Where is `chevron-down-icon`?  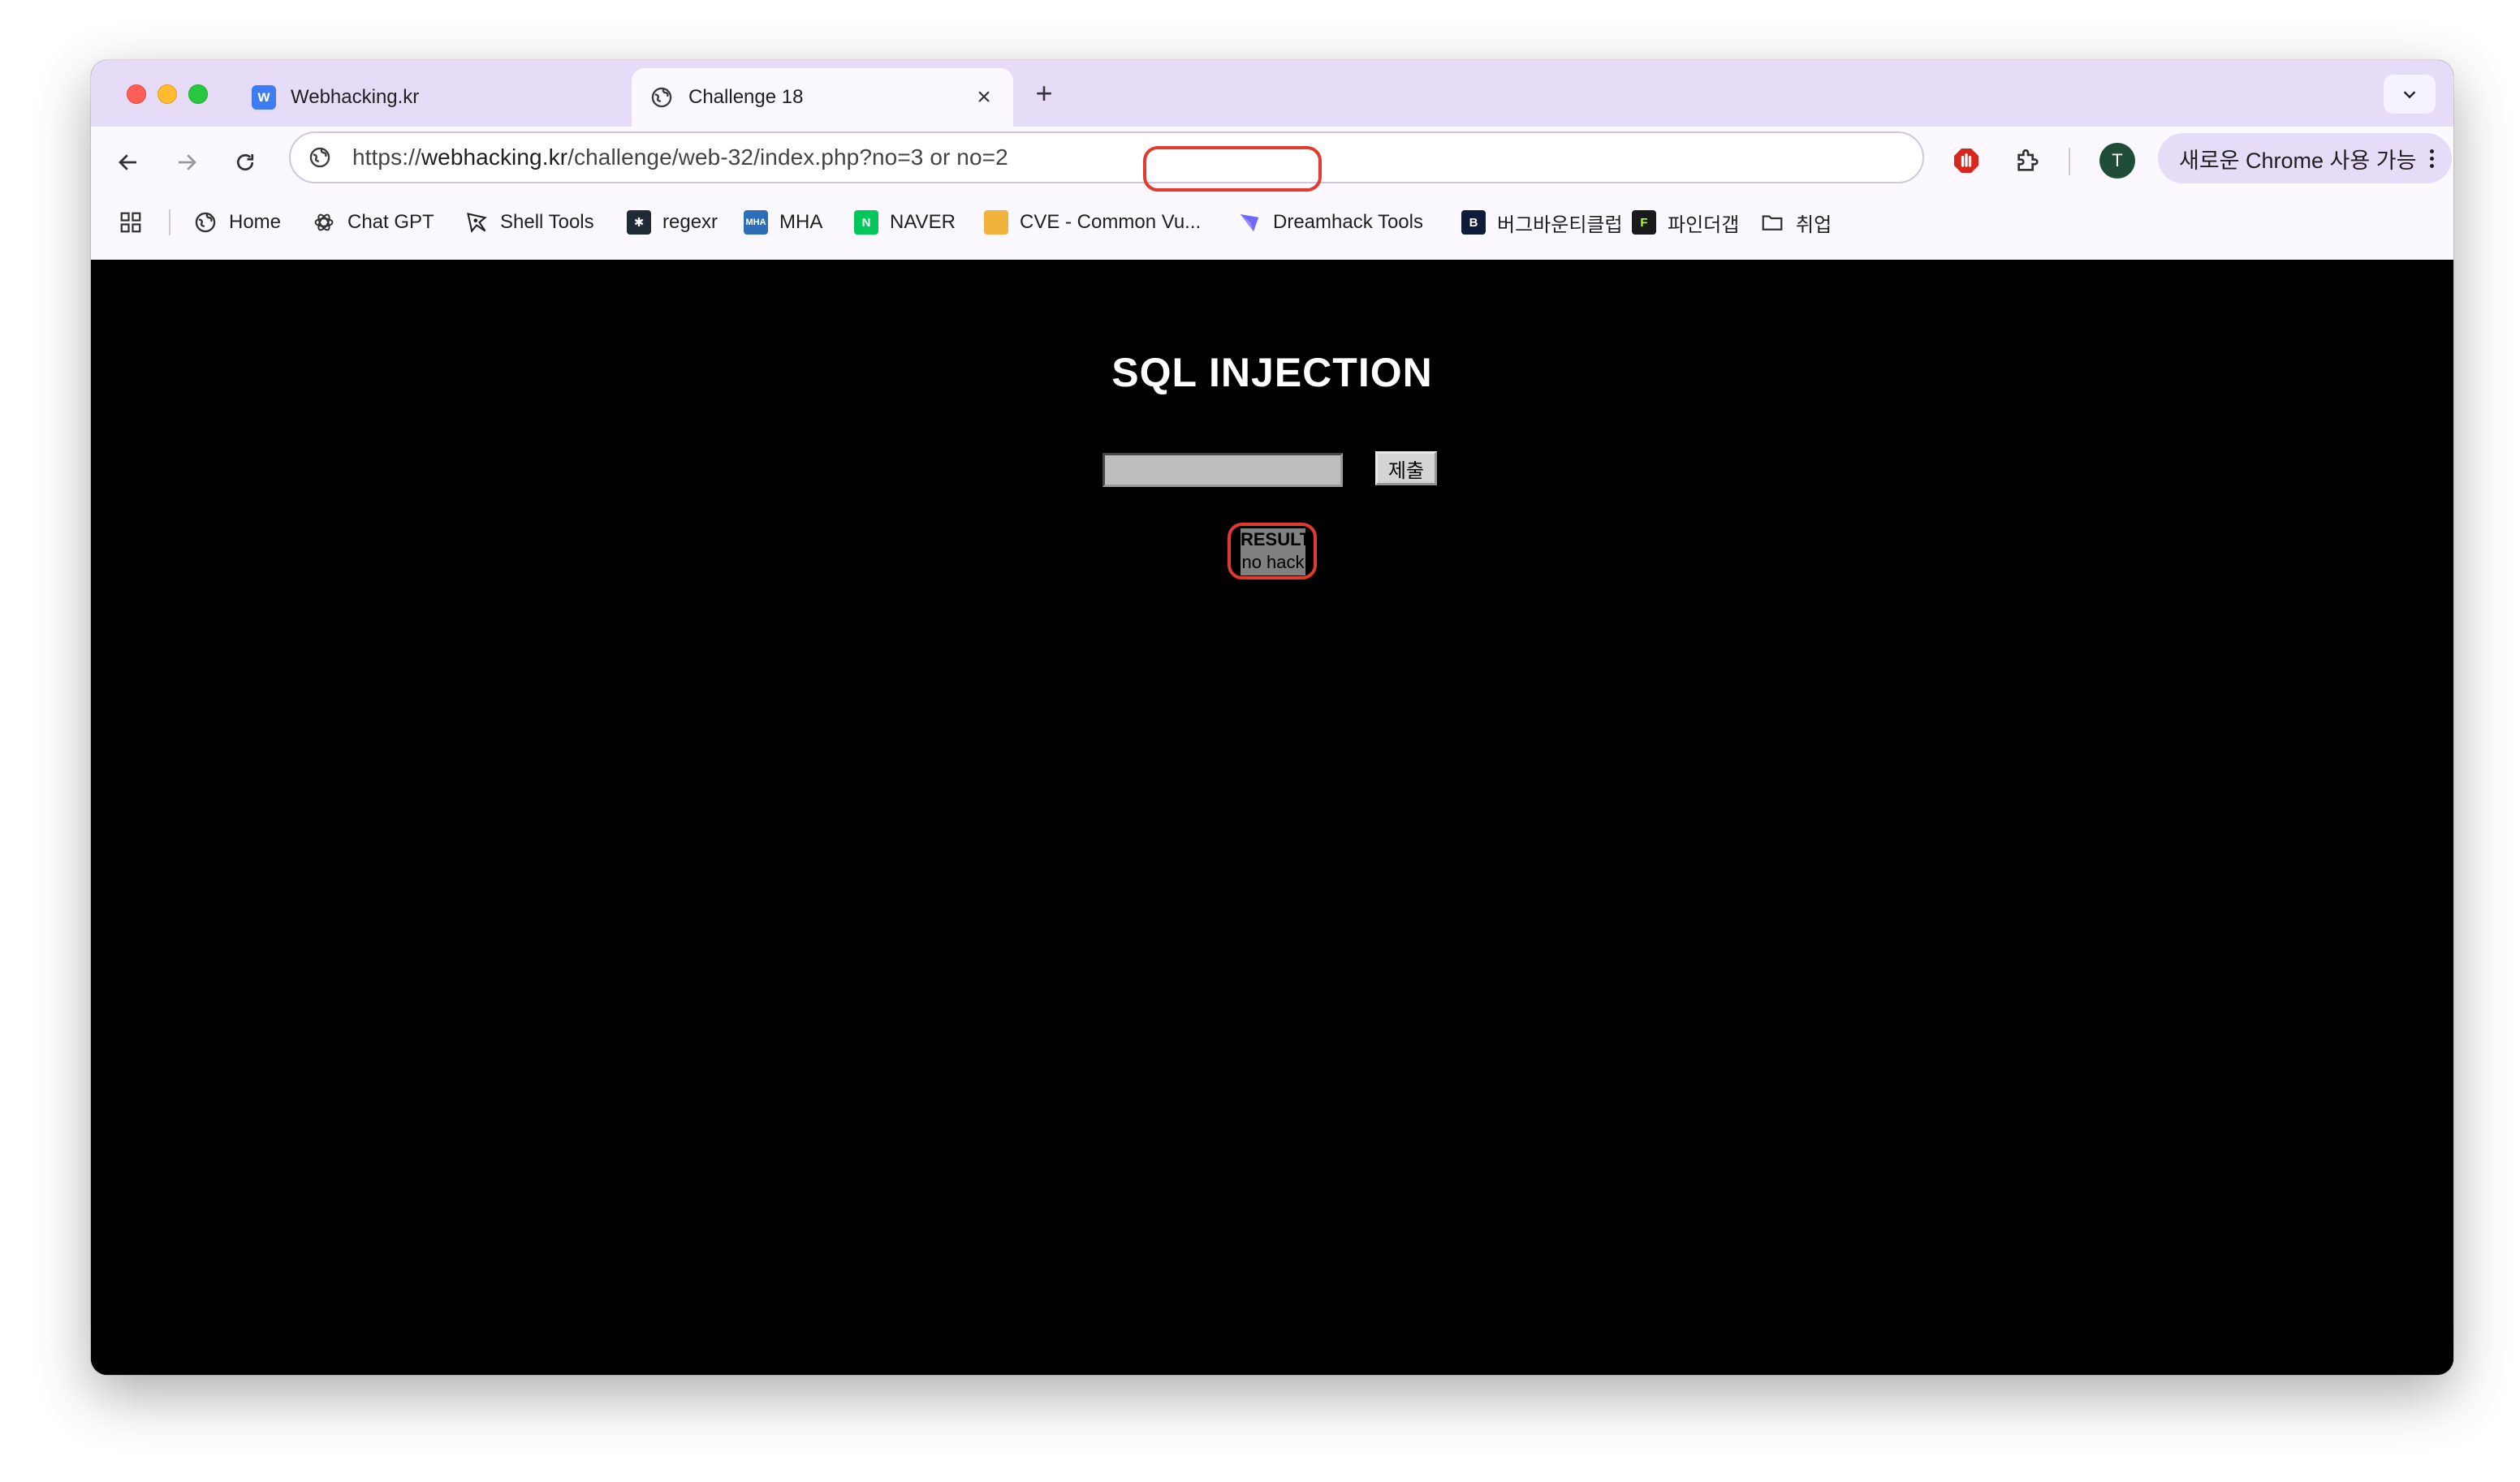
chevron-down-icon is located at coordinates (2409, 95).